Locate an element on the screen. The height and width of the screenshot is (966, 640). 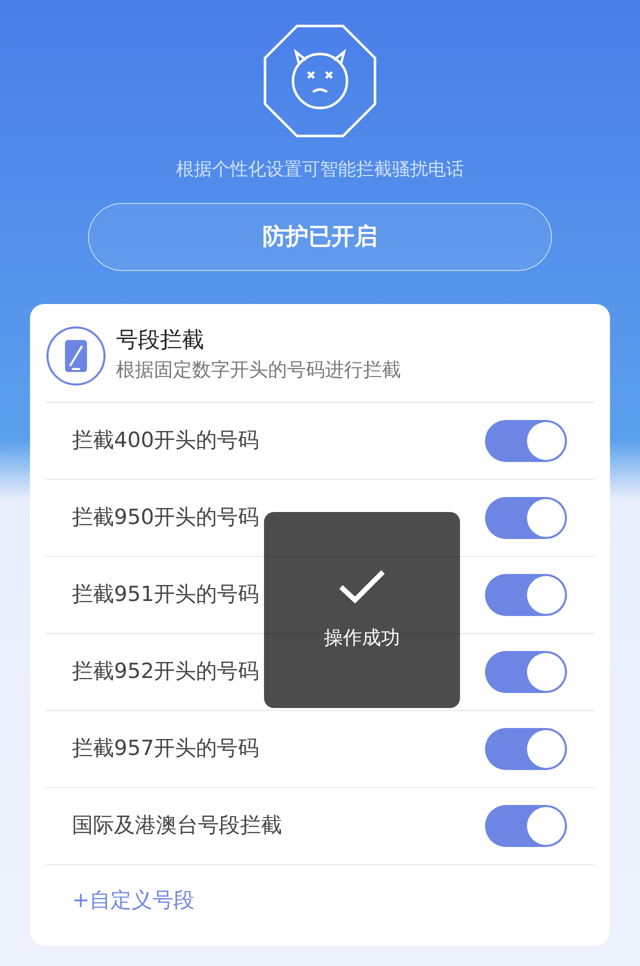
add-custom-link: +自定义号段 is located at coordinates (133, 900).